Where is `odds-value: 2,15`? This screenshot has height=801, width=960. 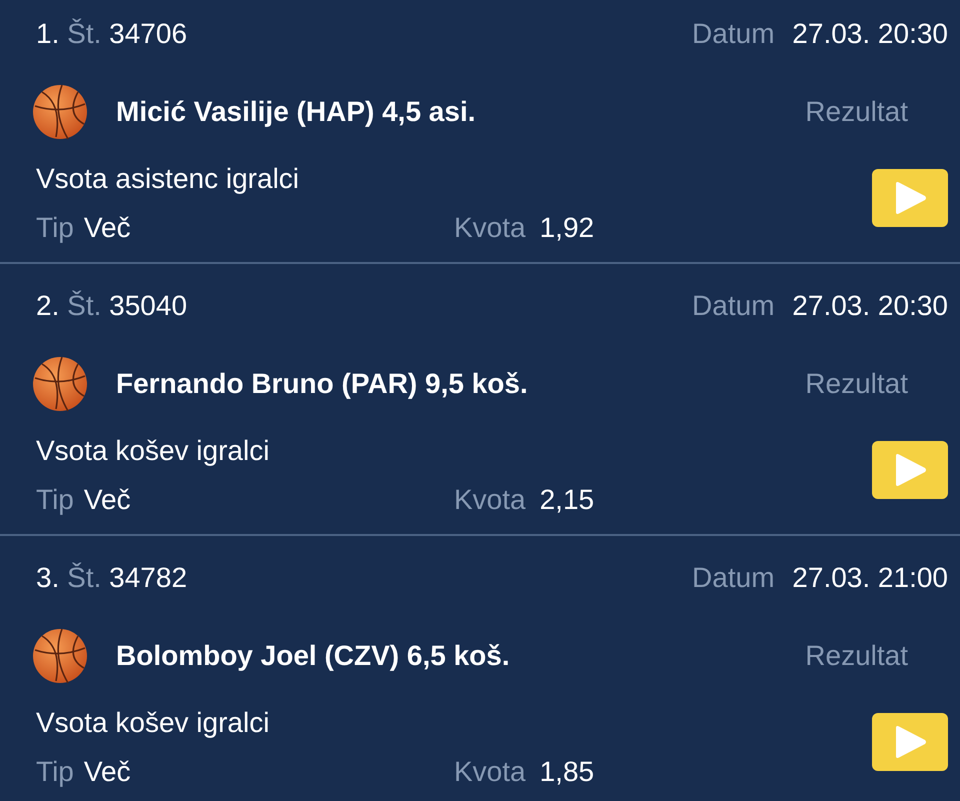 odds-value: 2,15 is located at coordinates (567, 500).